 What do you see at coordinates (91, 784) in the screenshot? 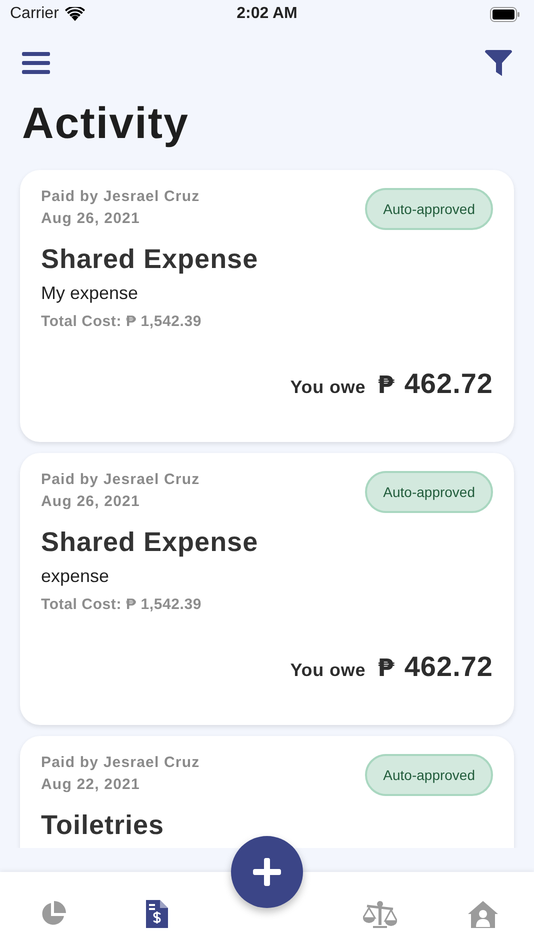
I see `date-text: Aug 22, 2021` at bounding box center [91, 784].